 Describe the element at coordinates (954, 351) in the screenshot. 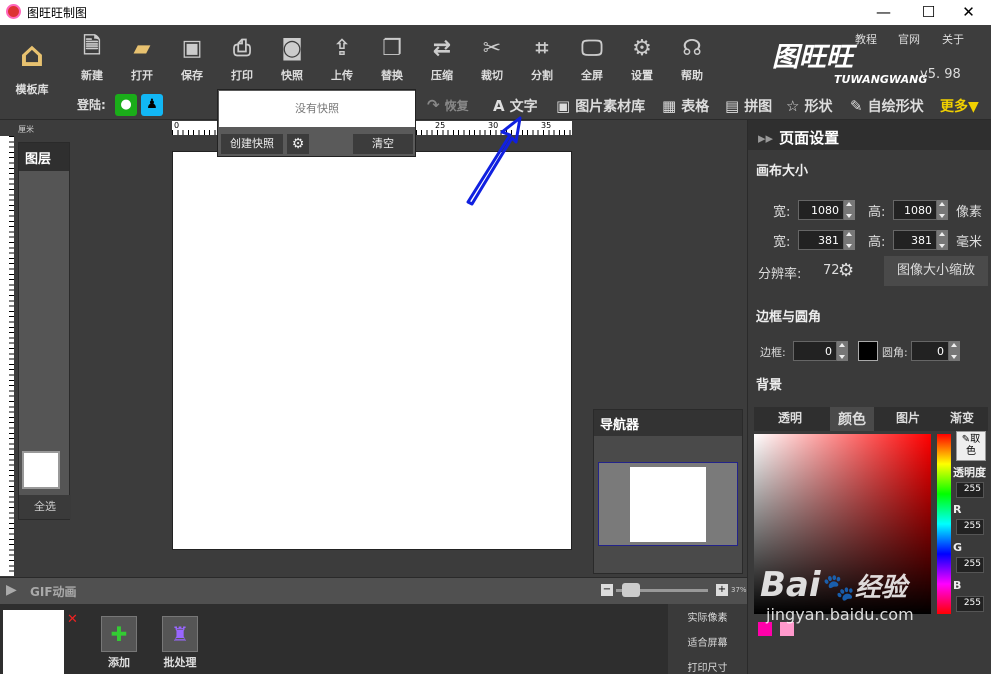

I see `radius-stepper` at that location.